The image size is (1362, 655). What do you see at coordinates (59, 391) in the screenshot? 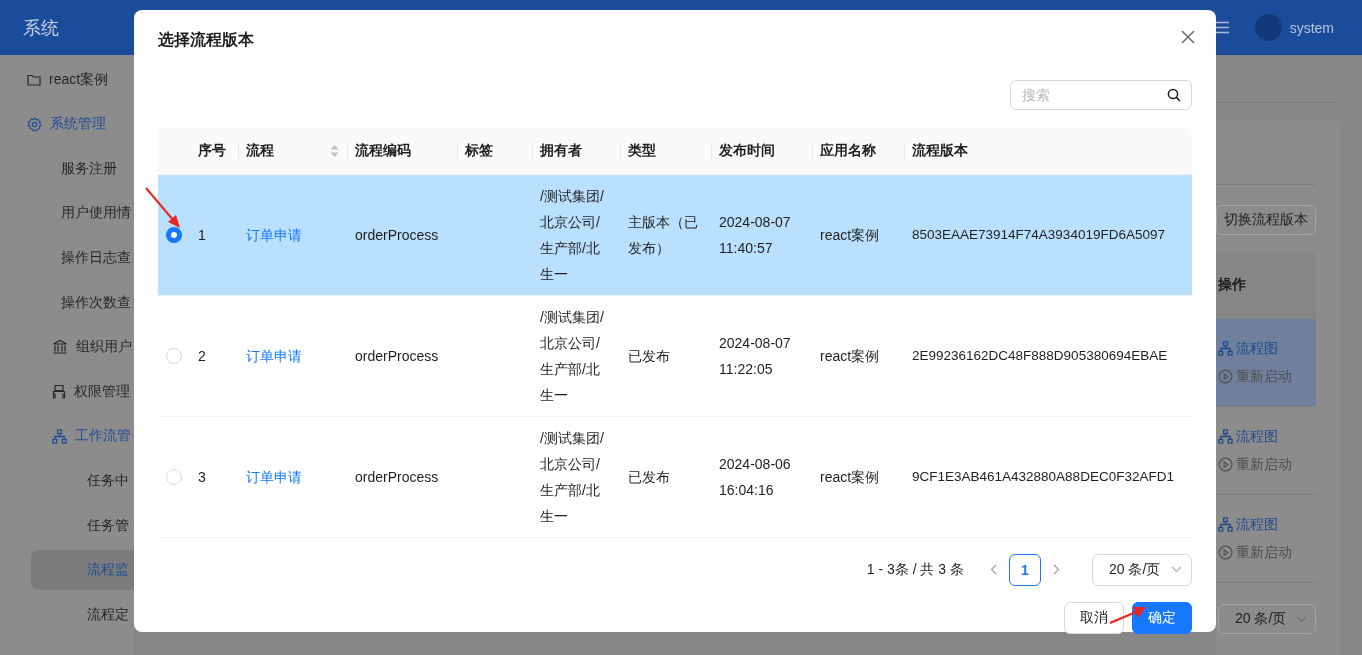
I see `person-icon` at bounding box center [59, 391].